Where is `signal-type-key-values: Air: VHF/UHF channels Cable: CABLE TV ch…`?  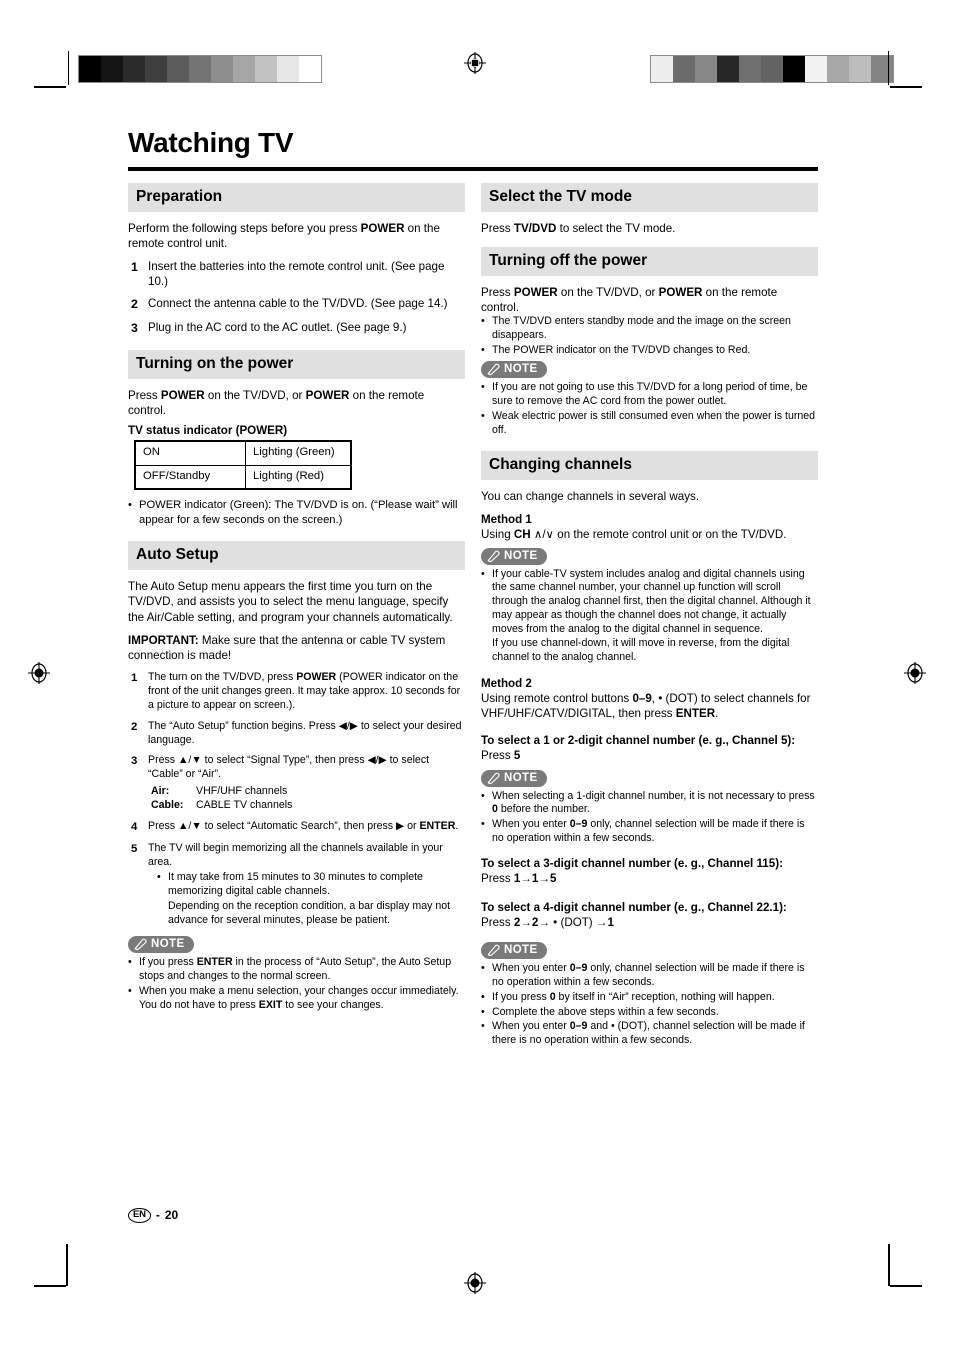
signal-type-key-values: Air: VHF/UHF channels Cable: CABLE TV ch… is located at coordinates (308, 799).